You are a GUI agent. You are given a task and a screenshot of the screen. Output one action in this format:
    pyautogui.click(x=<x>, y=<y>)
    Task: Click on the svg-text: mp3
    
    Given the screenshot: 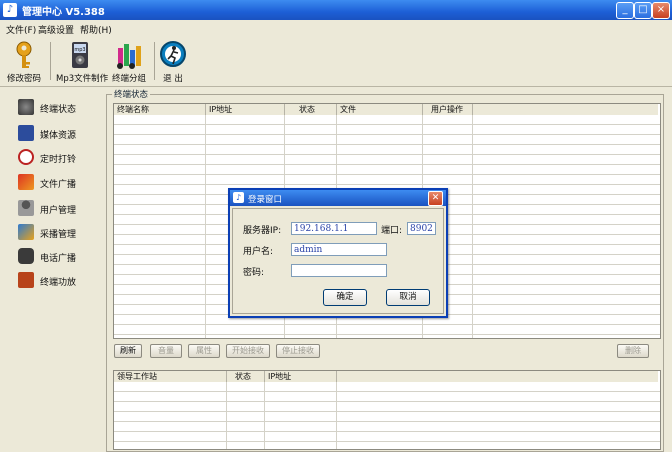 What is the action you would take?
    pyautogui.click(x=79, y=50)
    